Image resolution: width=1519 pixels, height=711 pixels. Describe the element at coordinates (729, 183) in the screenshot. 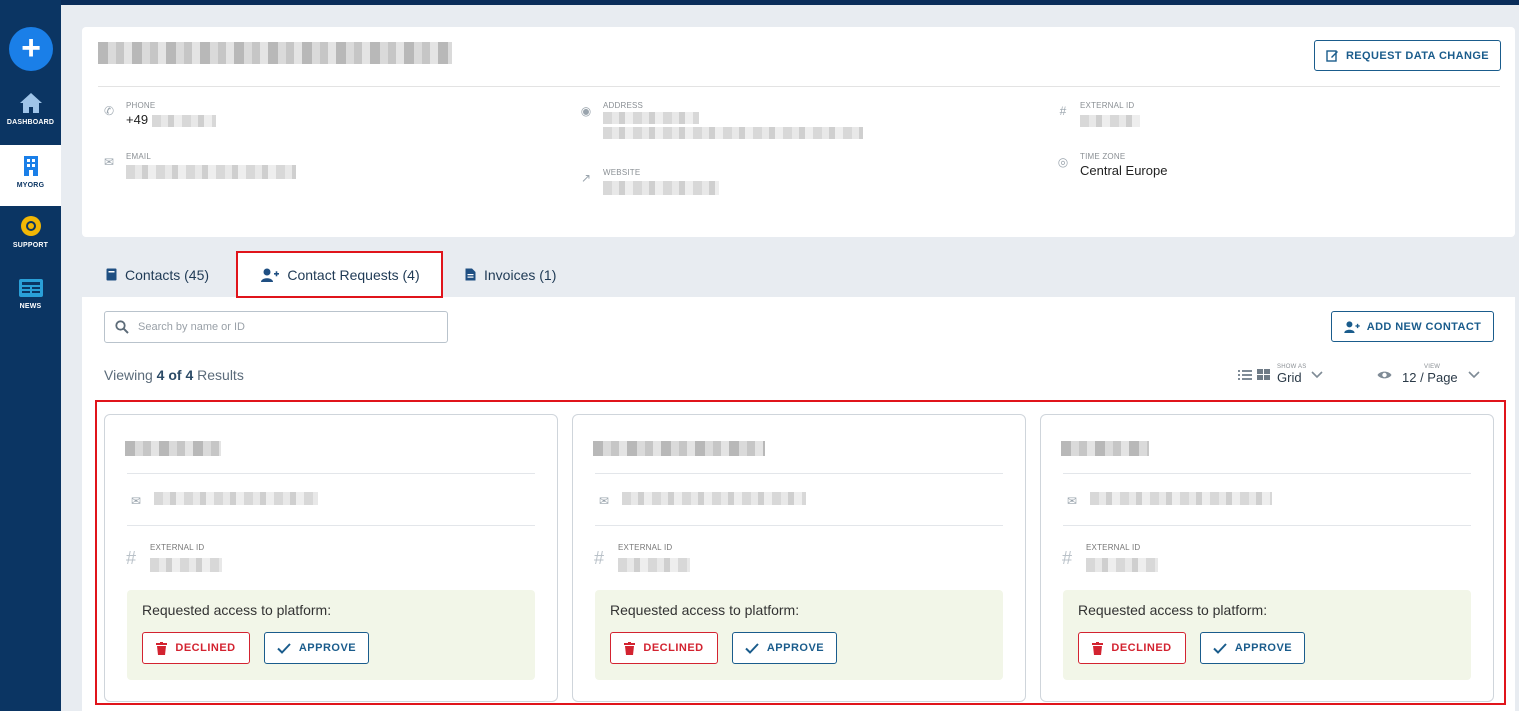

I see `website-info: ↗ WEBSITE` at that location.